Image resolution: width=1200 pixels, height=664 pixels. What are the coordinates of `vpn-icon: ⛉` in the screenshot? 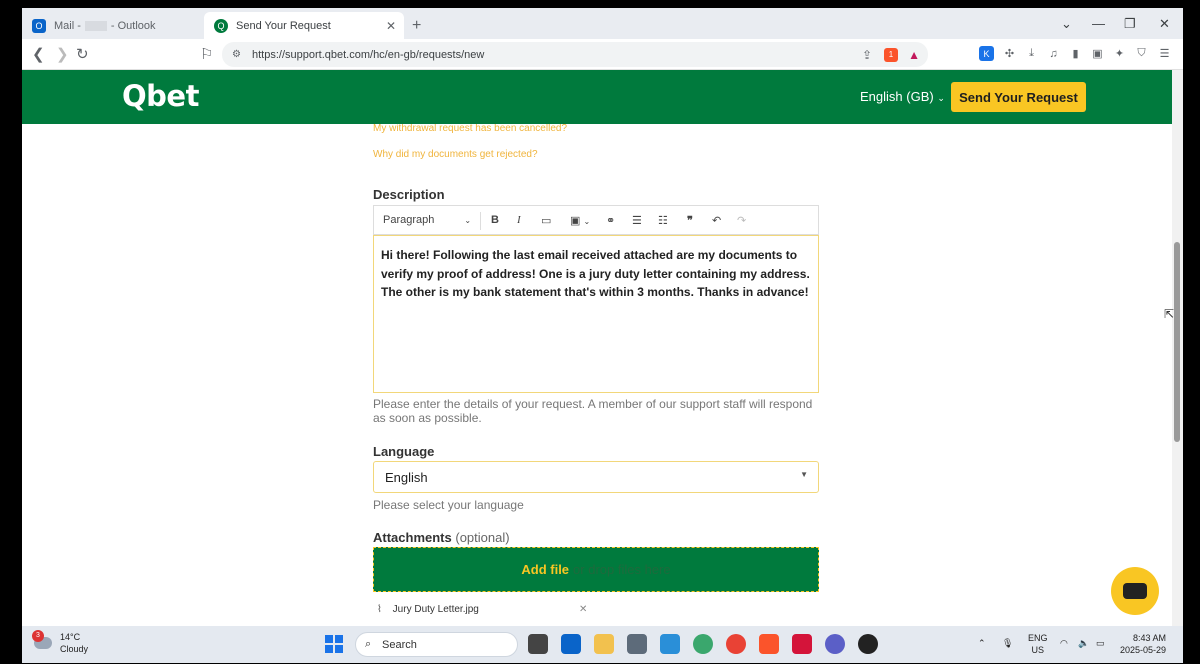 It's located at (1141, 53).